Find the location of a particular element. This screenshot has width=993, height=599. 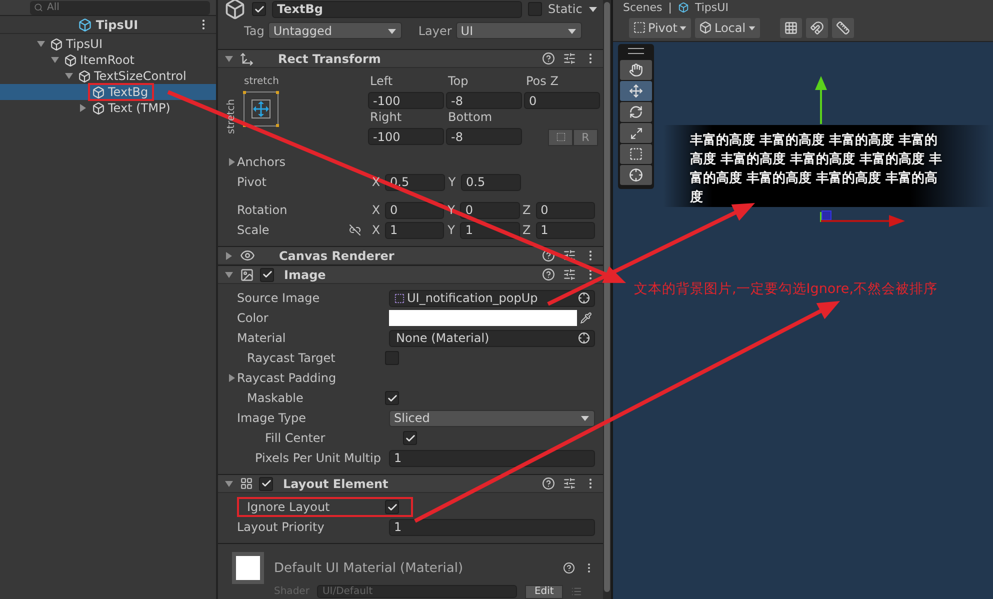

check-icon is located at coordinates (266, 483).